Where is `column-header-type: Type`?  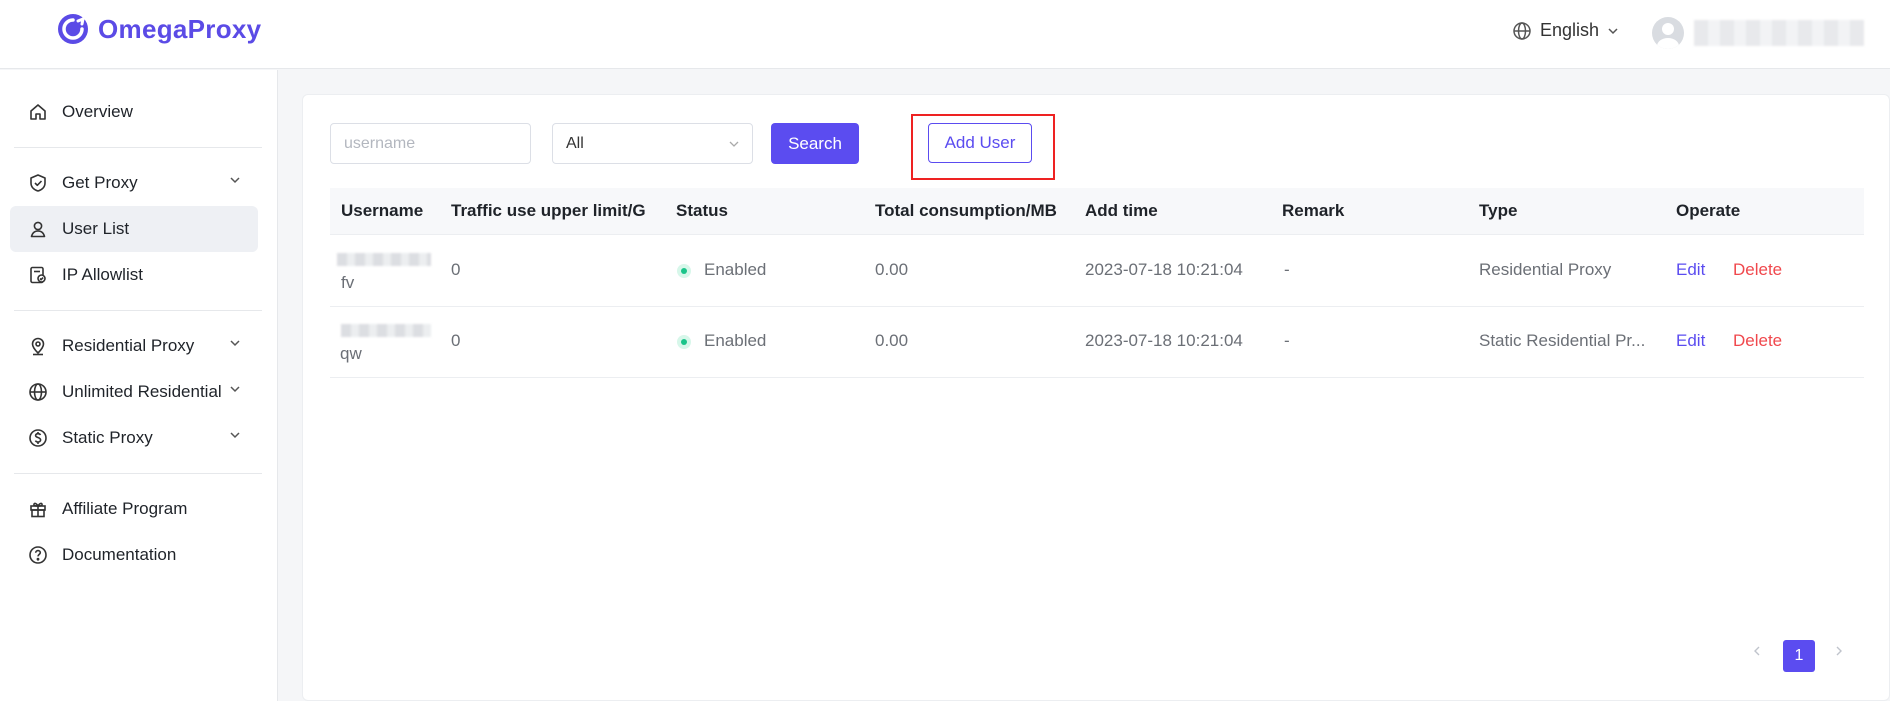 column-header-type: Type is located at coordinates (1498, 210).